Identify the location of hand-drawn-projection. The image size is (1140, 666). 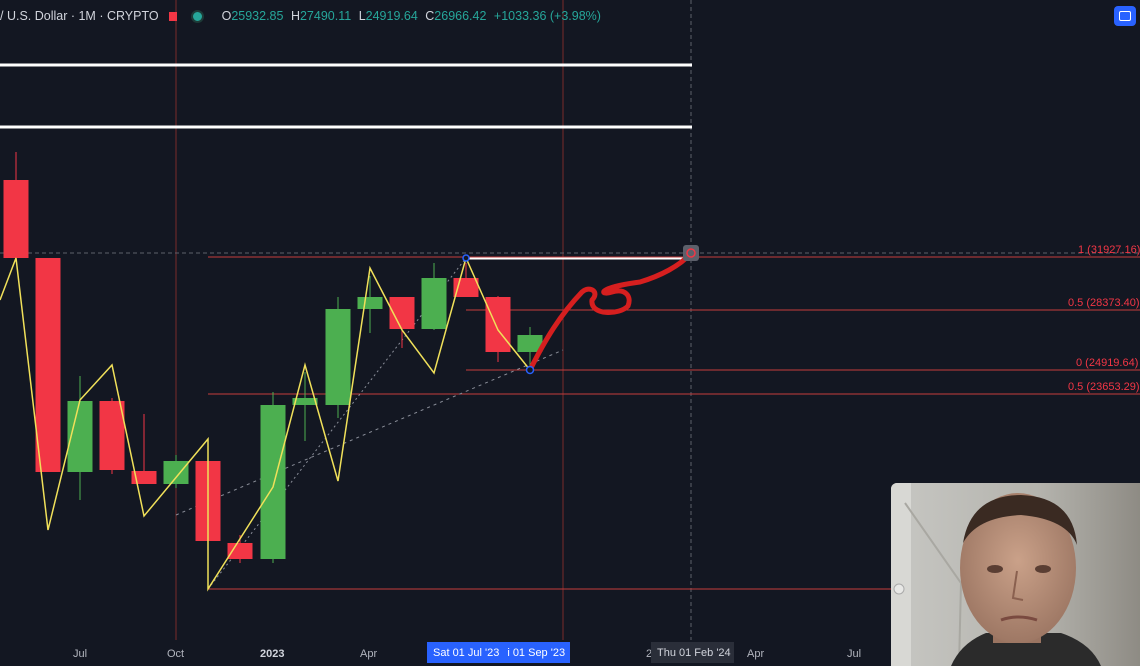
(610, 311).